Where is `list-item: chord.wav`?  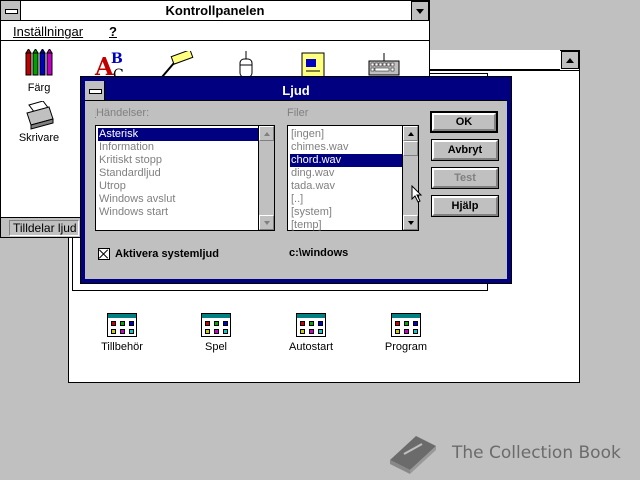 list-item: chord.wav is located at coordinates (346, 160).